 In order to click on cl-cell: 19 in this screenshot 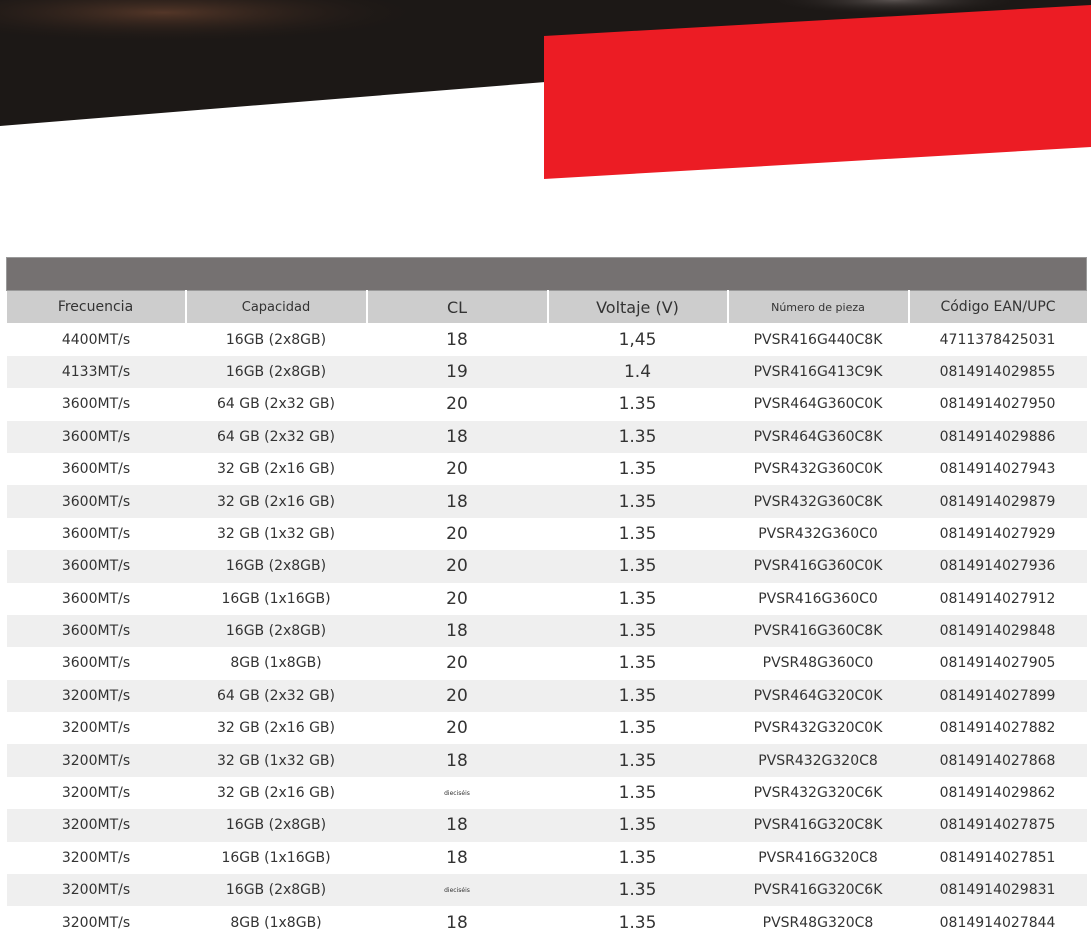, I will do `click(457, 372)`.